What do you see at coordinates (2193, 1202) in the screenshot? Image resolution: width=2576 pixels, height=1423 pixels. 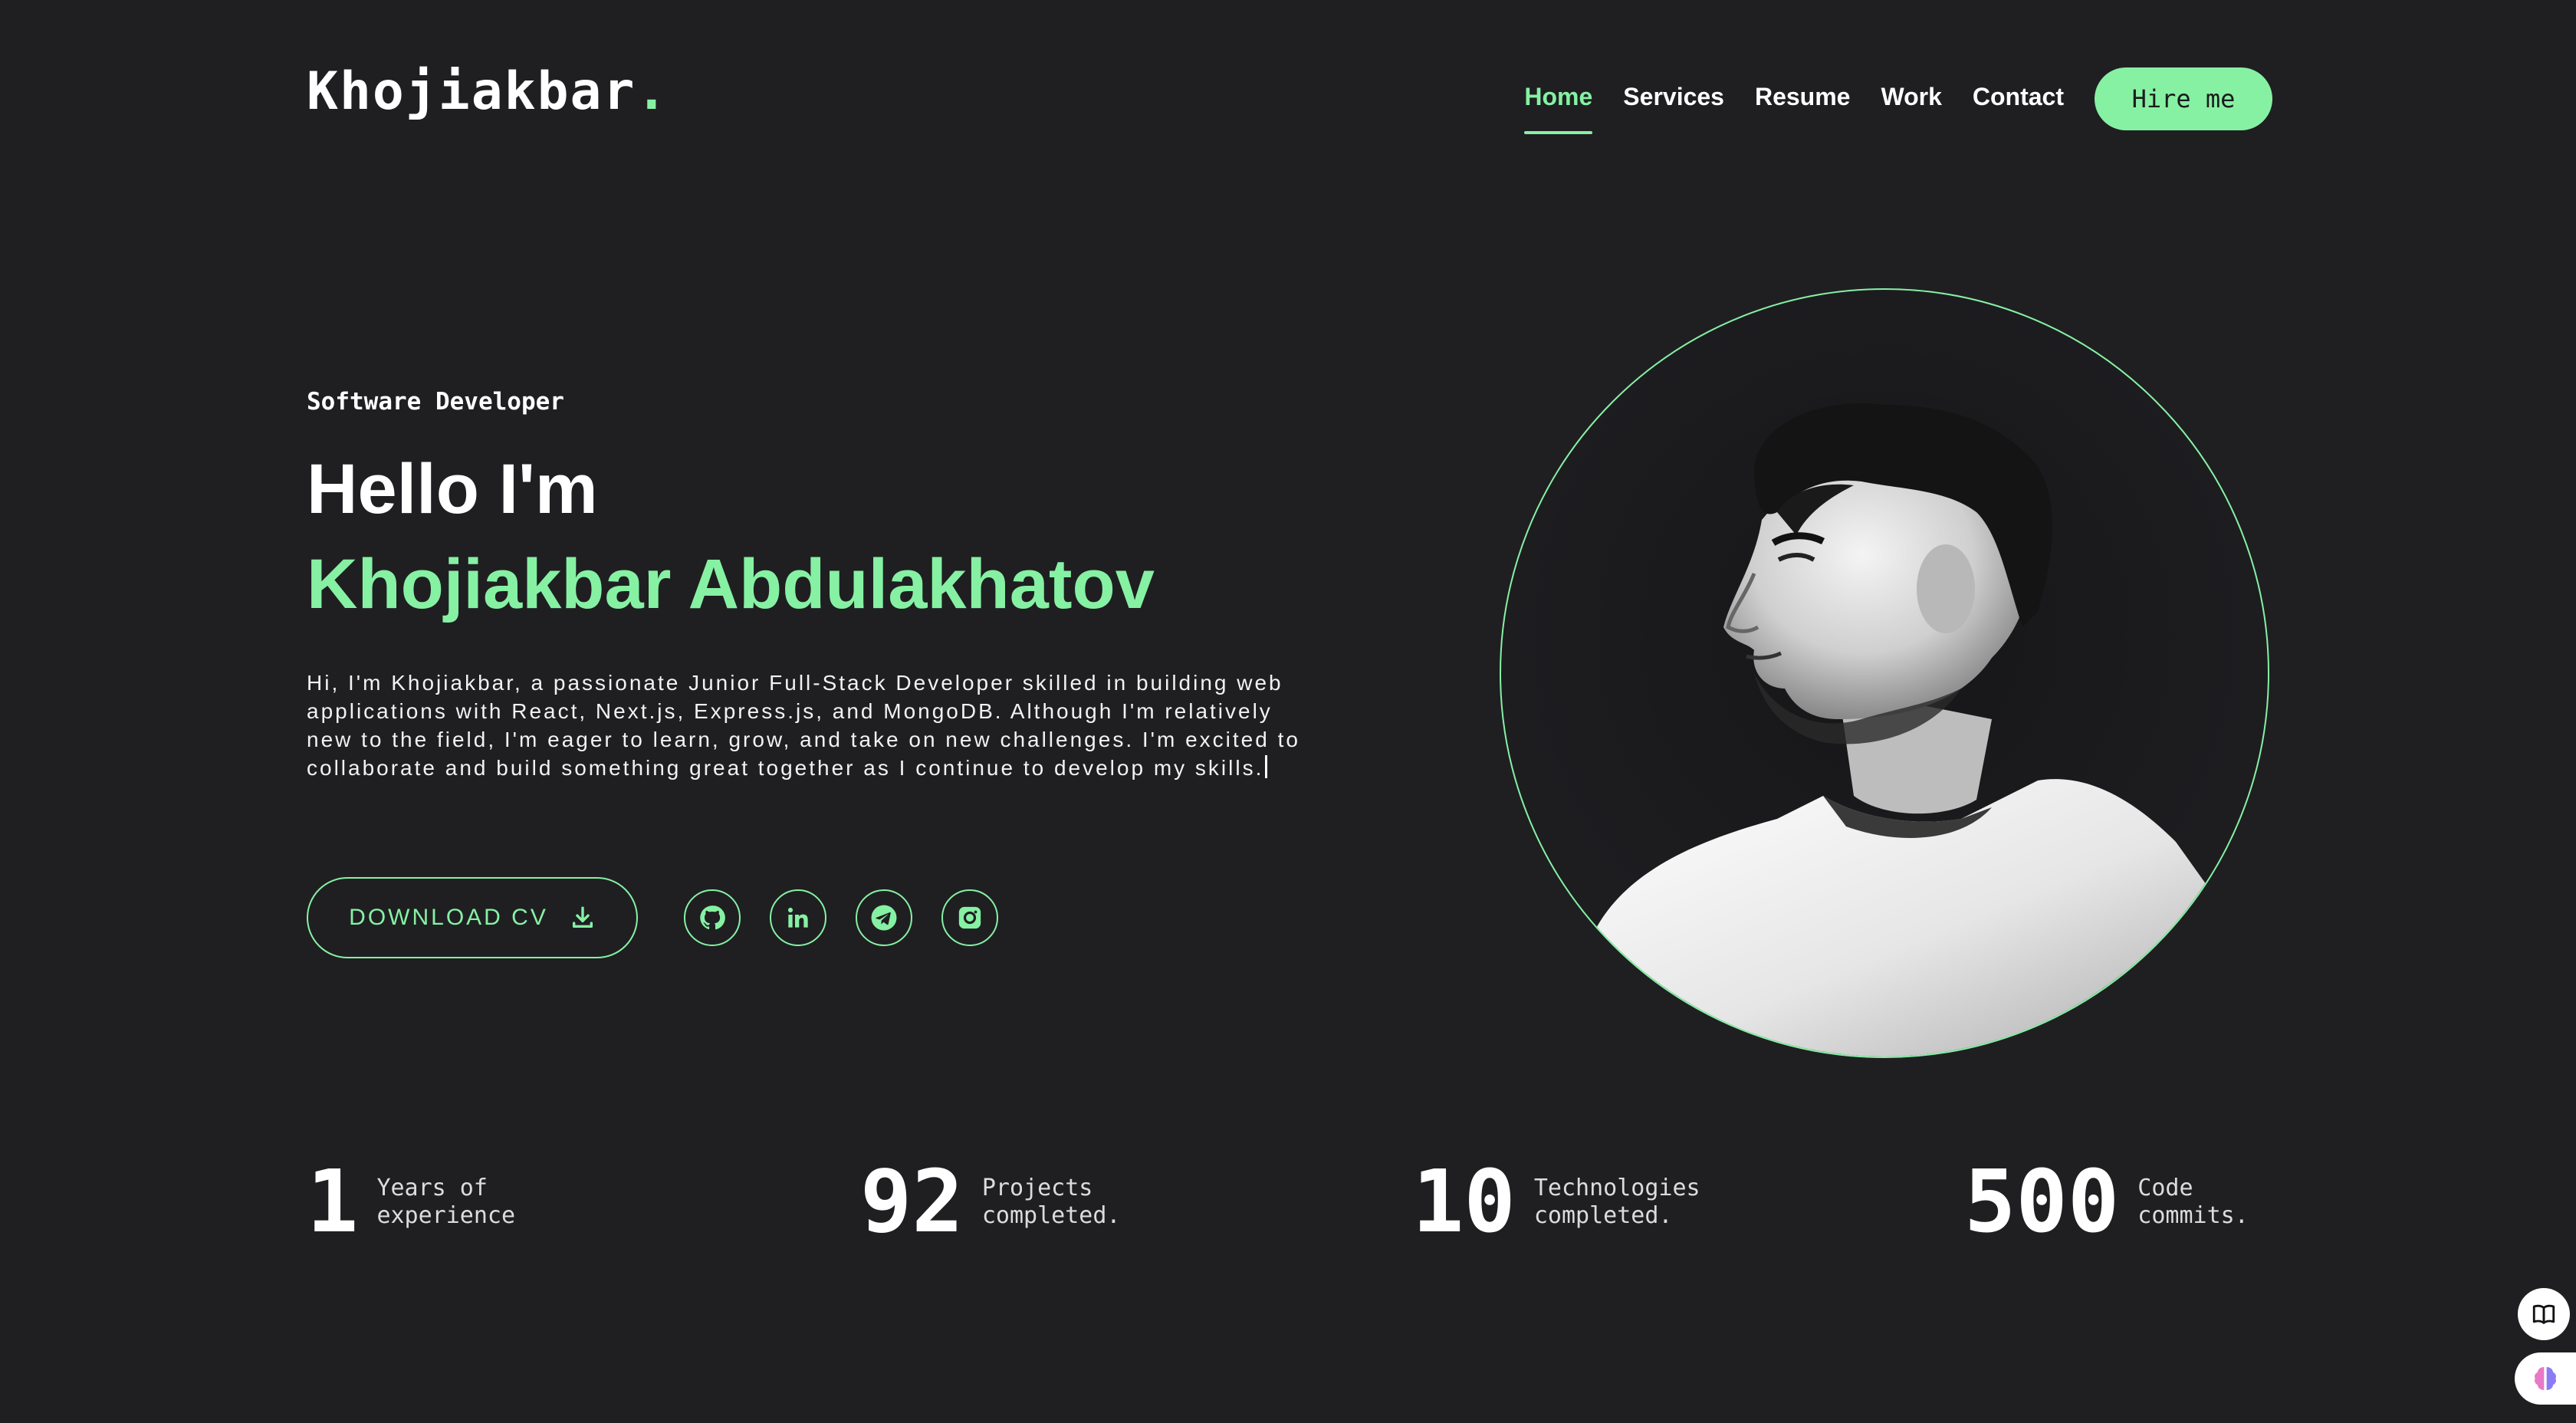 I see `stat-label: Code commits.` at bounding box center [2193, 1202].